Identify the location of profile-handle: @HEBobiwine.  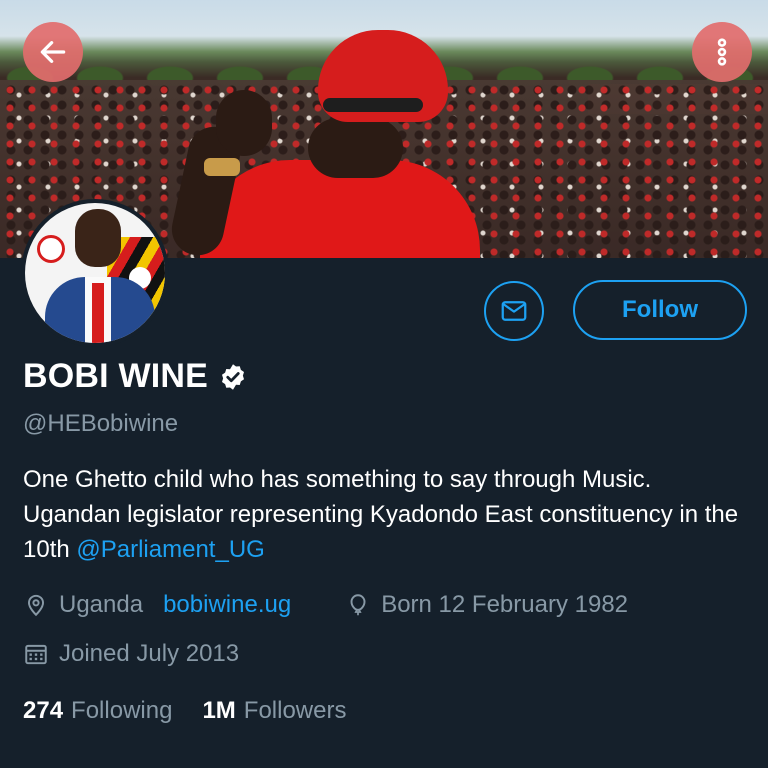
(101, 423).